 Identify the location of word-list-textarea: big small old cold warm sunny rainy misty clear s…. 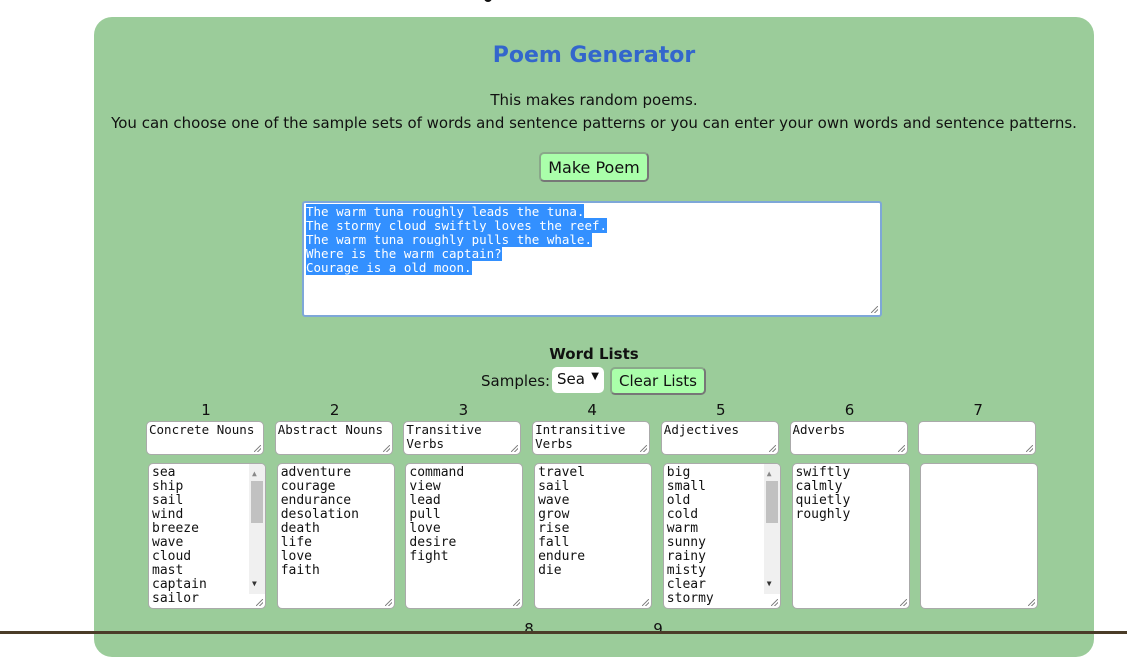
(721, 536).